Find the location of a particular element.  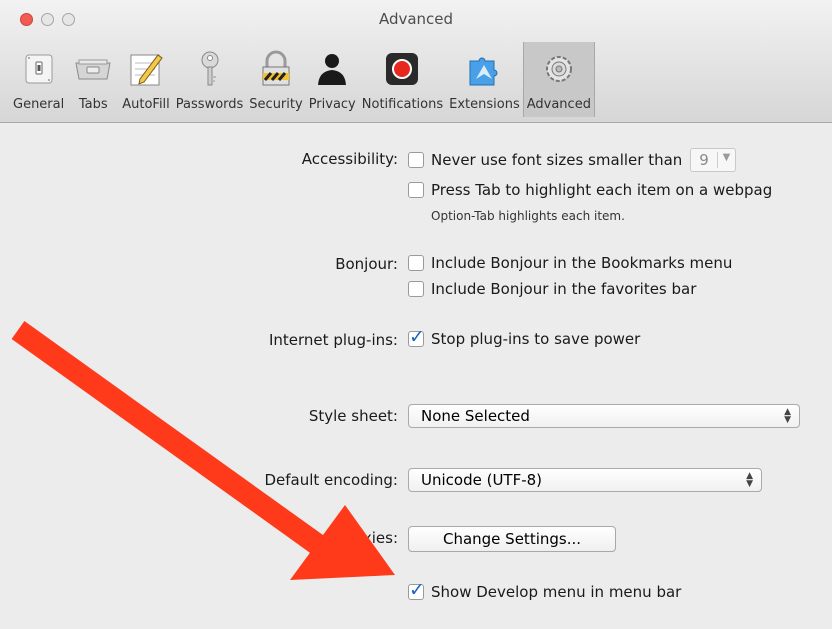

bonjour-favorites-row: Include Bonjour in the favorites bar is located at coordinates (552, 289).